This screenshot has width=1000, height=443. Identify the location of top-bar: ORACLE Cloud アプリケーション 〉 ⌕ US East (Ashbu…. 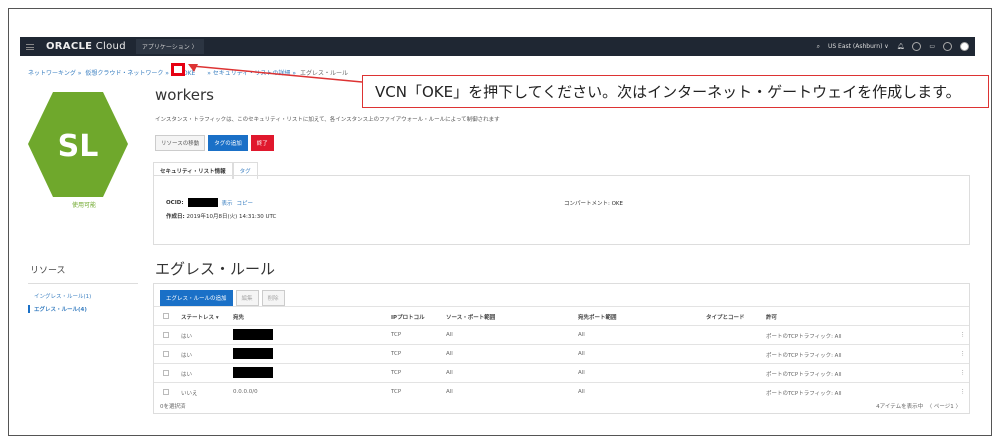
(497, 46).